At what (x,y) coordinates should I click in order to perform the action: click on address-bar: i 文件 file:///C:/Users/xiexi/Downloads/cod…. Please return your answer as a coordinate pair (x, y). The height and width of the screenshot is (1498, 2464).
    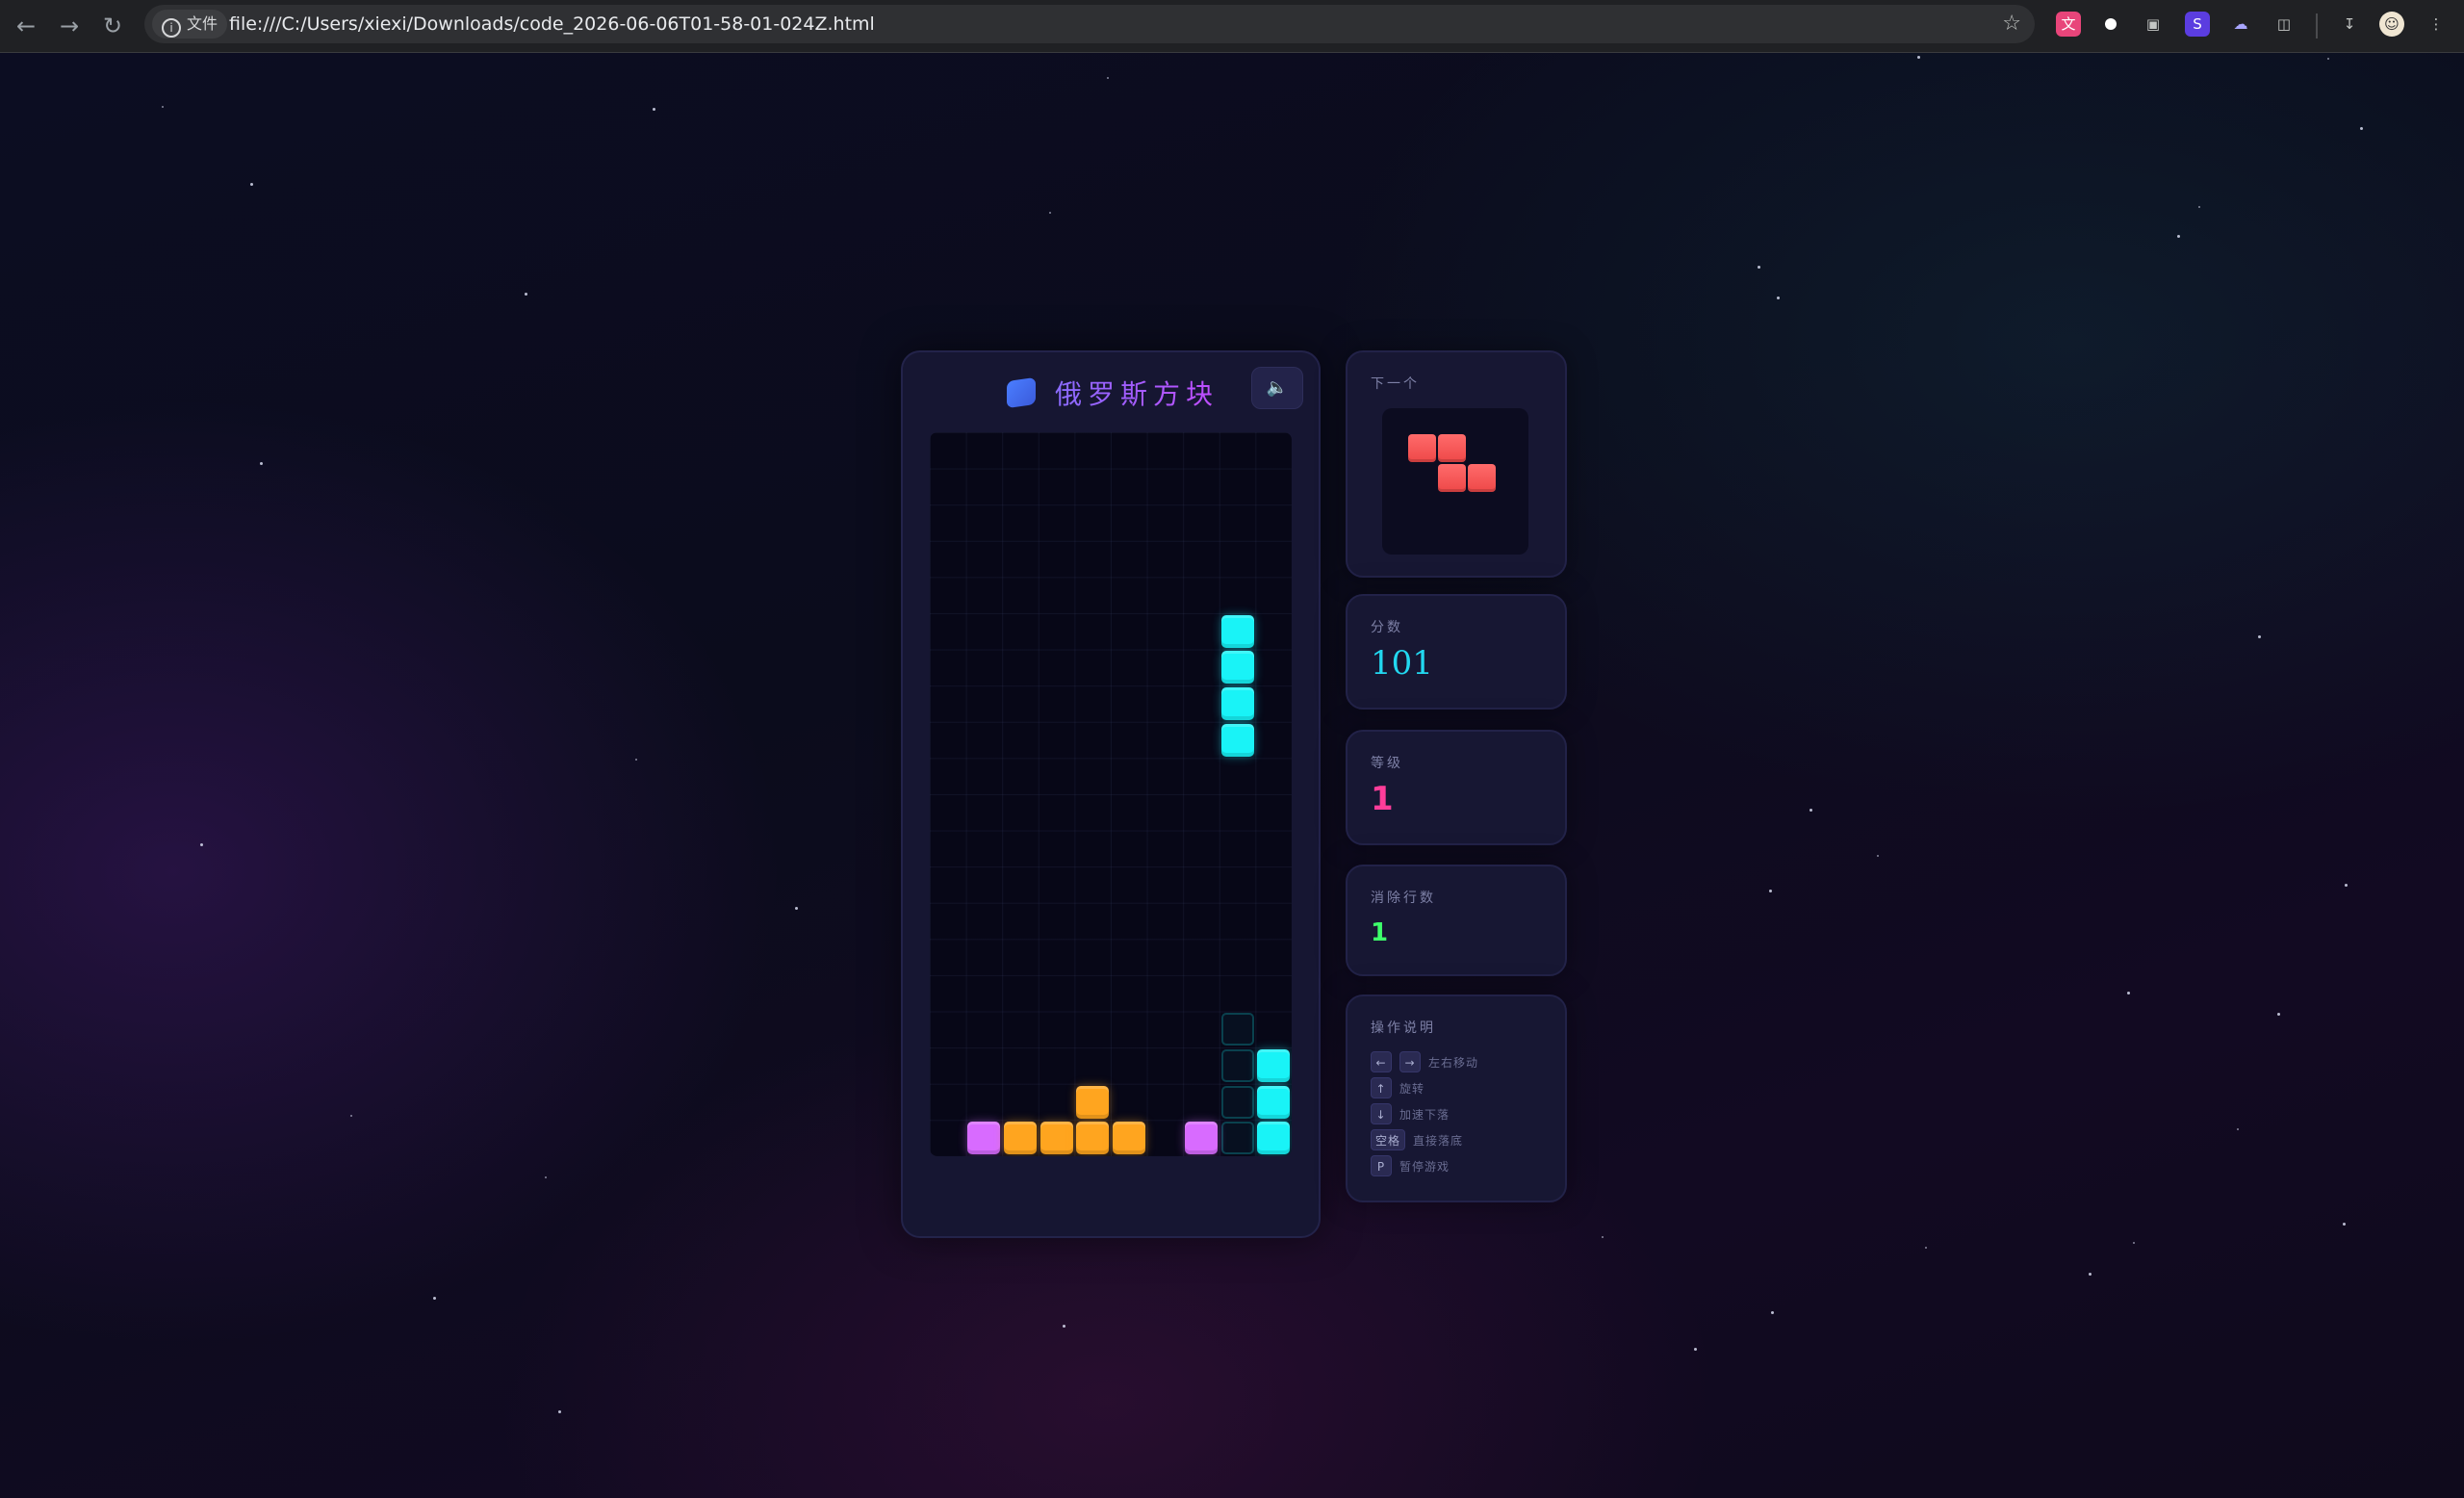
    Looking at the image, I should click on (1089, 24).